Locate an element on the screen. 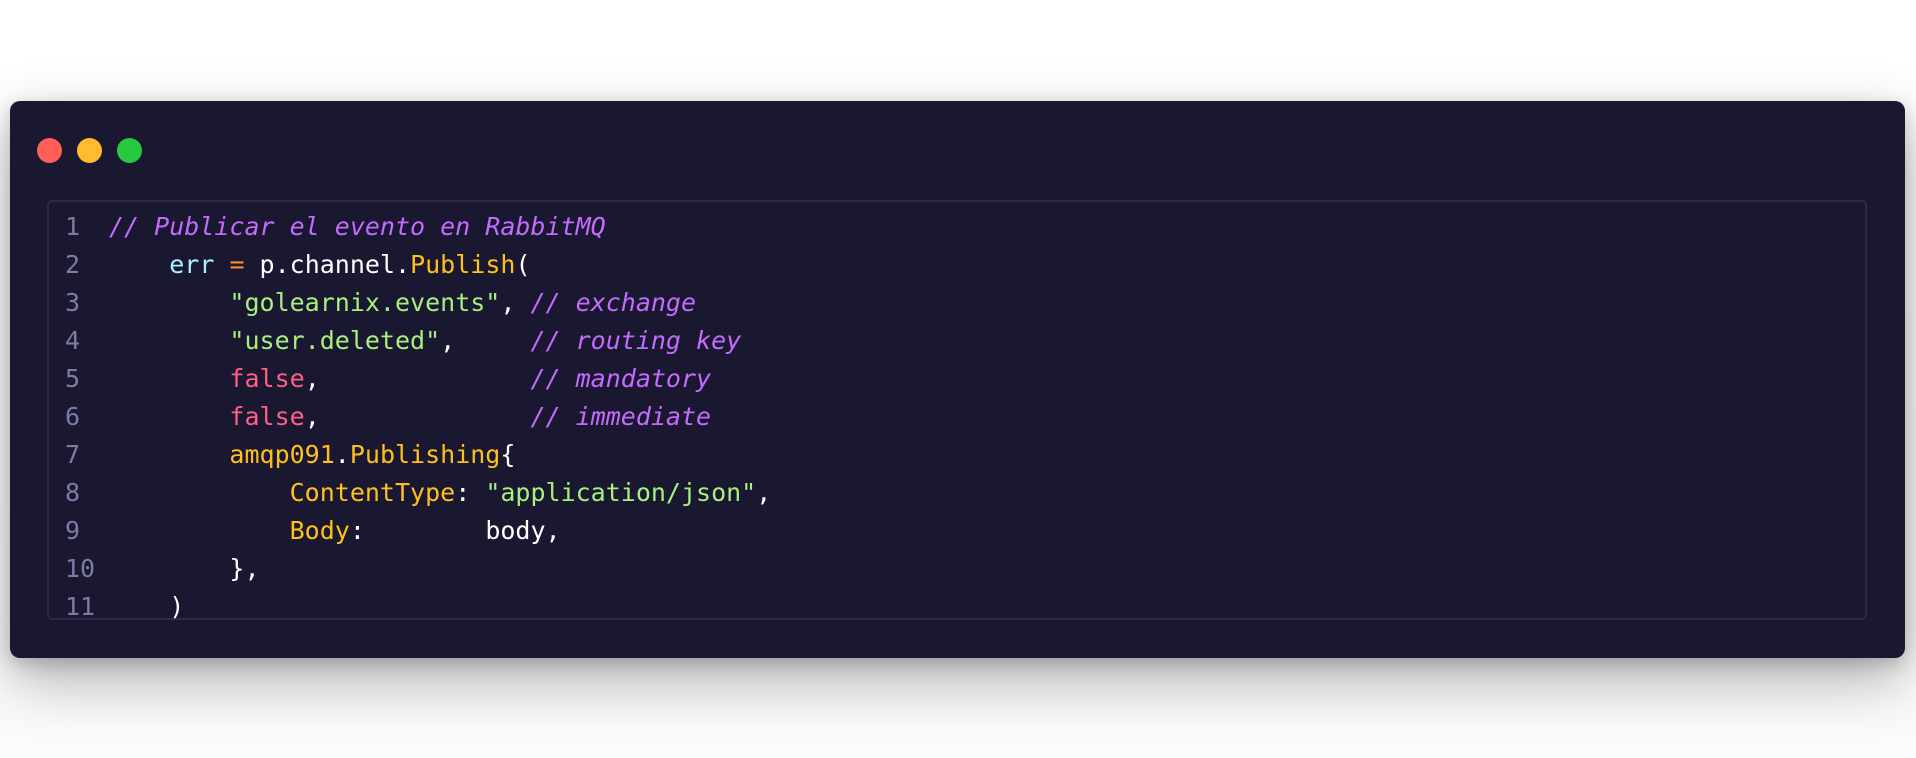  code-token-field: ContentType is located at coordinates (372, 492).